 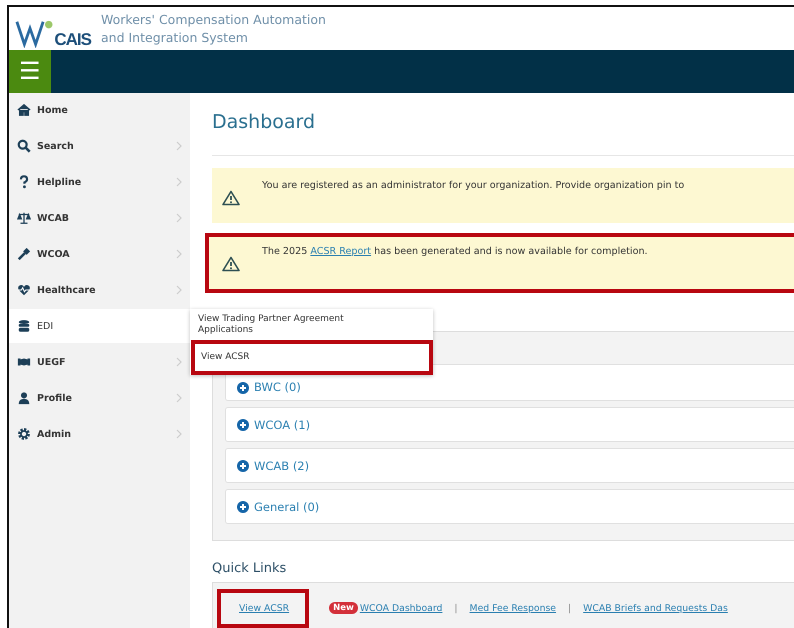 What do you see at coordinates (99, 326) in the screenshot?
I see `sidebar-item: EDI` at bounding box center [99, 326].